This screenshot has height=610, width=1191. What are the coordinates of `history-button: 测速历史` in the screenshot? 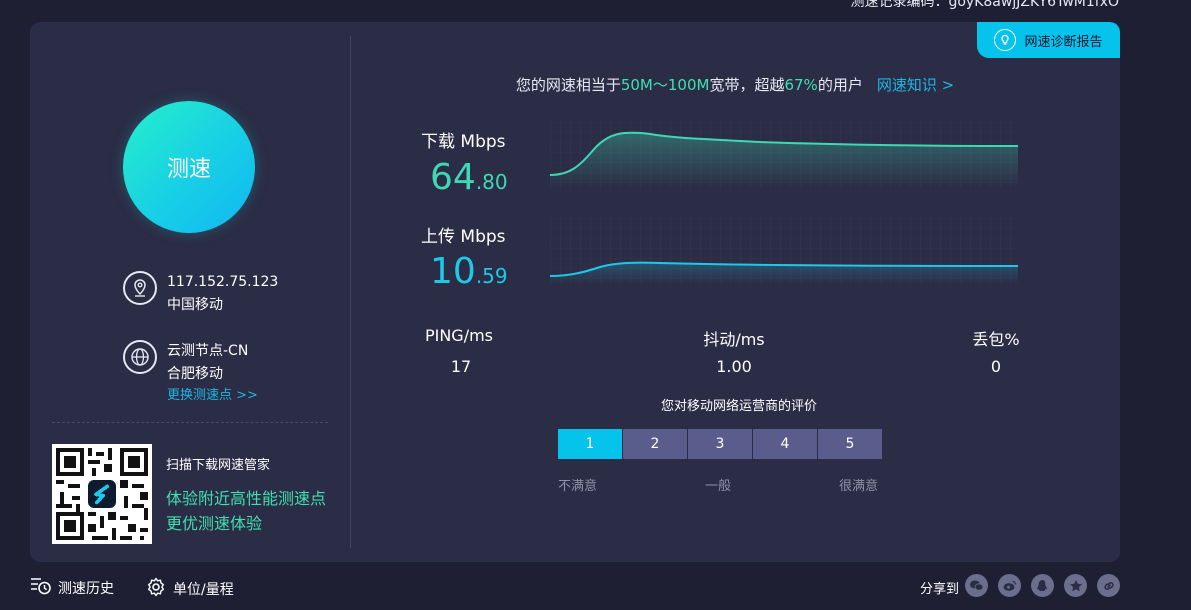 It's located at (72, 588).